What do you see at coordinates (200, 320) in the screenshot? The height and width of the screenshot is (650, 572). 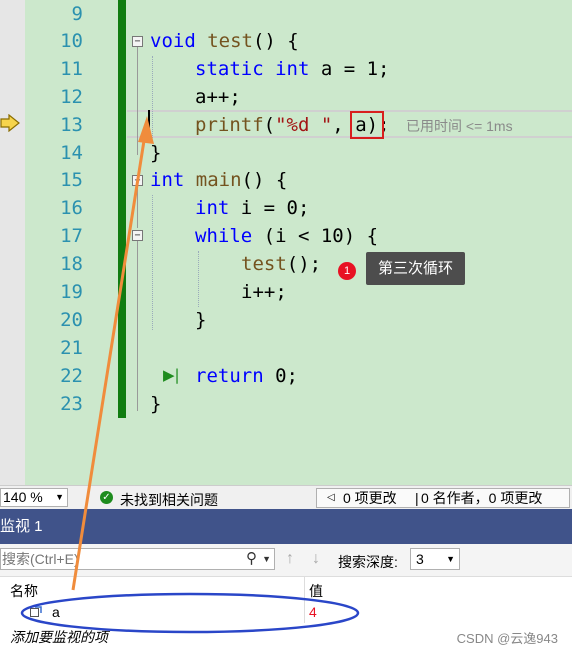 I see `code-line-20: }` at bounding box center [200, 320].